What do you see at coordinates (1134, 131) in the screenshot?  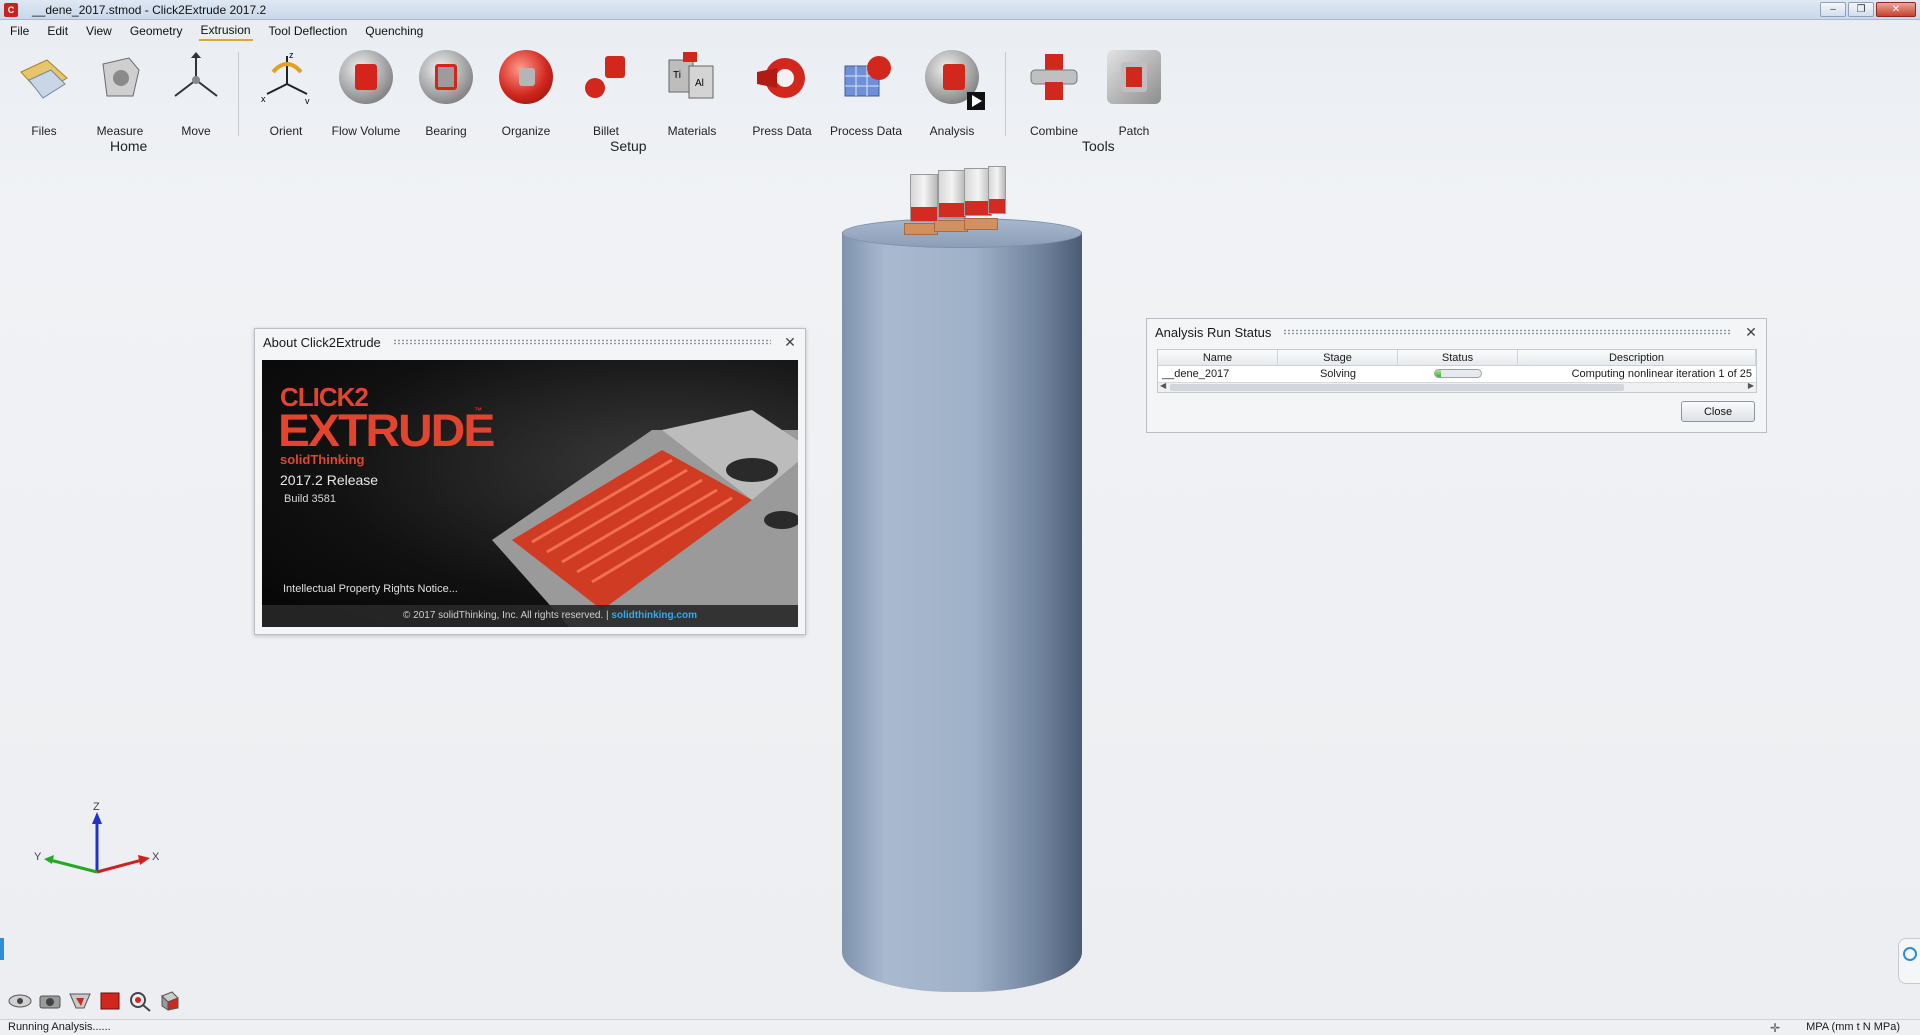 I see `patch-label: Patch` at bounding box center [1134, 131].